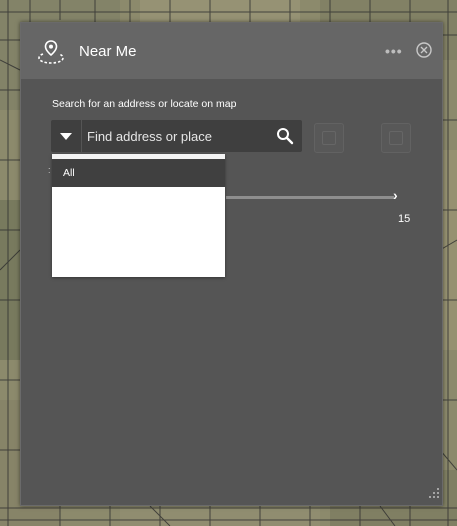 Image resolution: width=457 pixels, height=526 pixels. I want to click on location-button, so click(329, 138).